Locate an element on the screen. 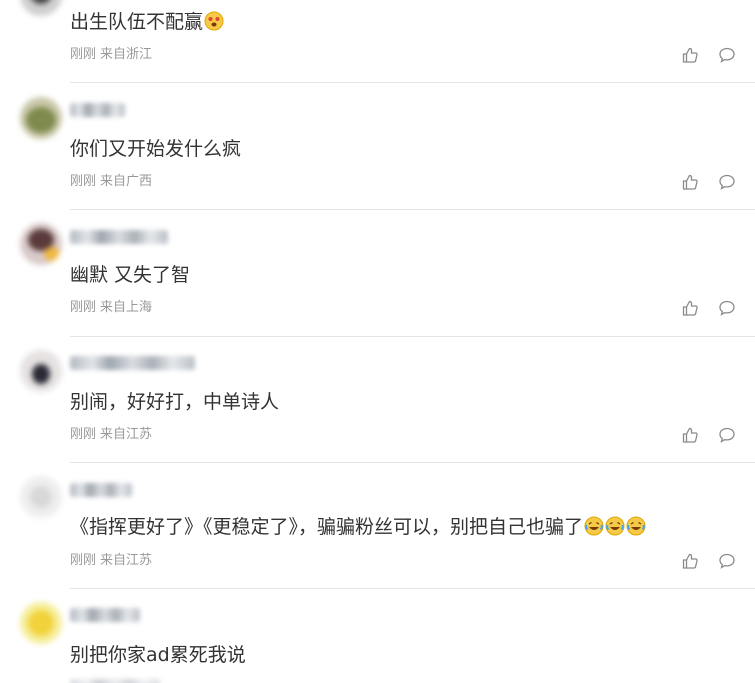 The height and width of the screenshot is (683, 755). comment-text: 出生队伍不配赢 is located at coordinates (147, 23).